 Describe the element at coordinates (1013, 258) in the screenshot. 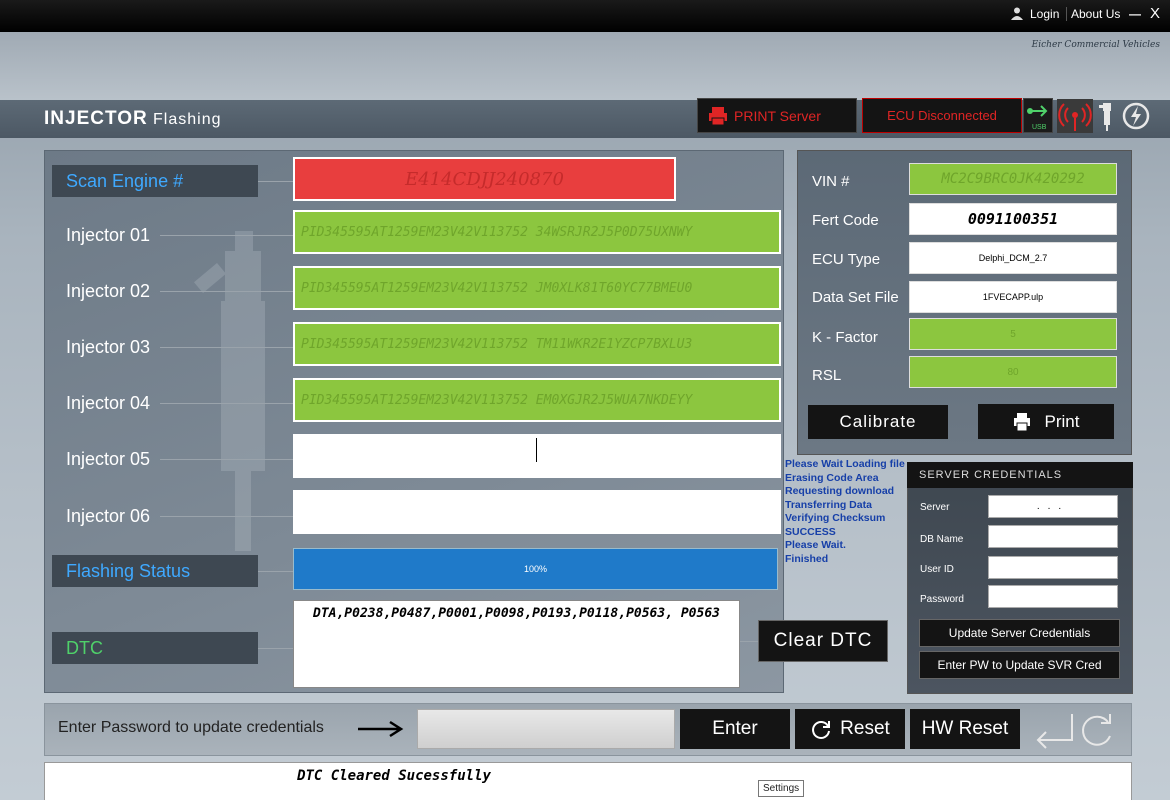

I see `ecu-type-input: Delphi_DCM_2.7` at that location.